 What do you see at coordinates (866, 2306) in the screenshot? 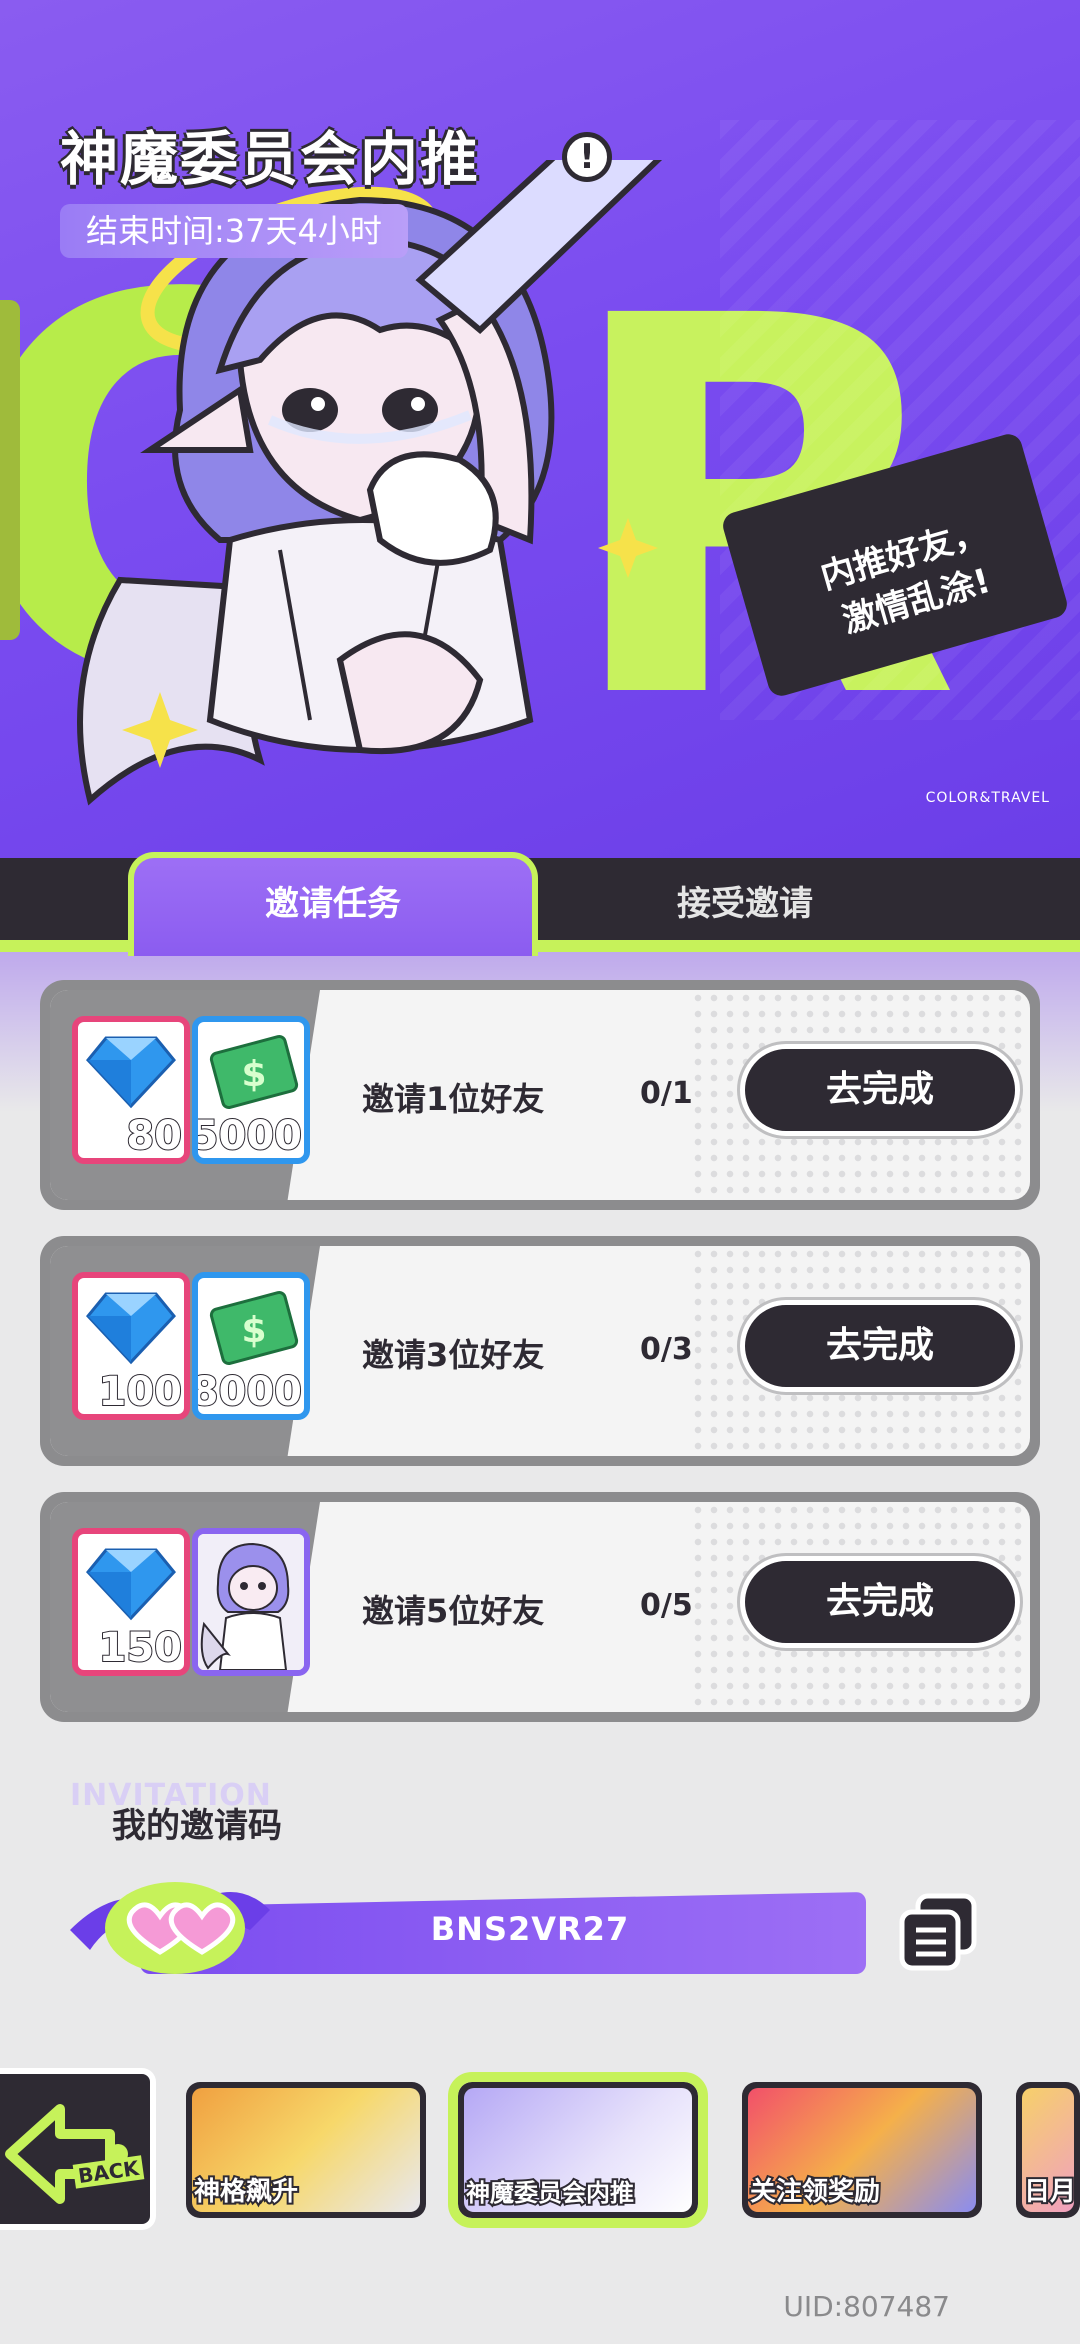
I see `user-id: UID:807487` at bounding box center [866, 2306].